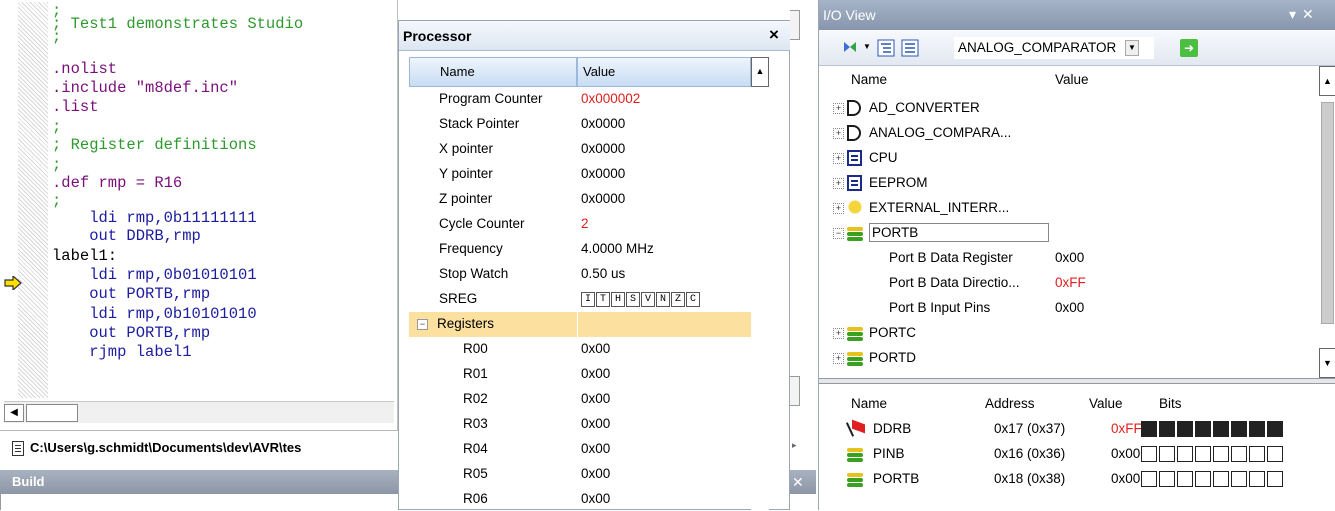  Describe the element at coordinates (588, 299) in the screenshot. I see `sreg-flag-i: I` at that location.